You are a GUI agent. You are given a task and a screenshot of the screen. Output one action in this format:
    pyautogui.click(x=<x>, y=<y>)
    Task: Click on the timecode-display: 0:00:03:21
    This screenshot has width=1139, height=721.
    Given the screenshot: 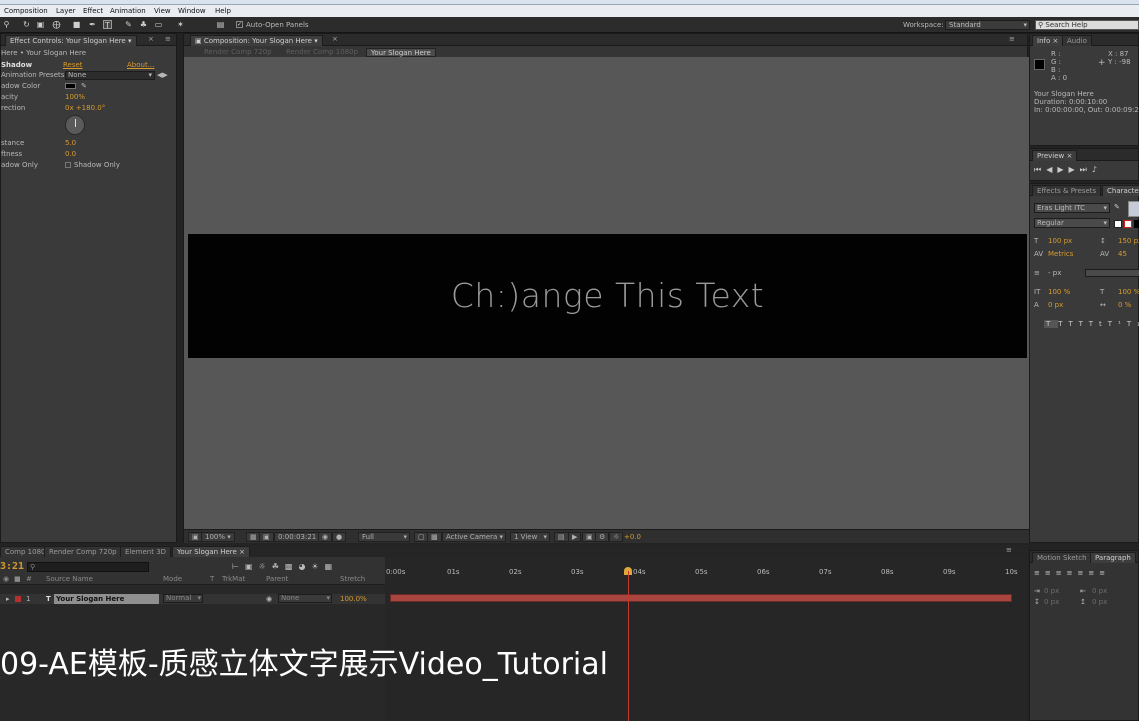 What is the action you would take?
    pyautogui.click(x=297, y=537)
    